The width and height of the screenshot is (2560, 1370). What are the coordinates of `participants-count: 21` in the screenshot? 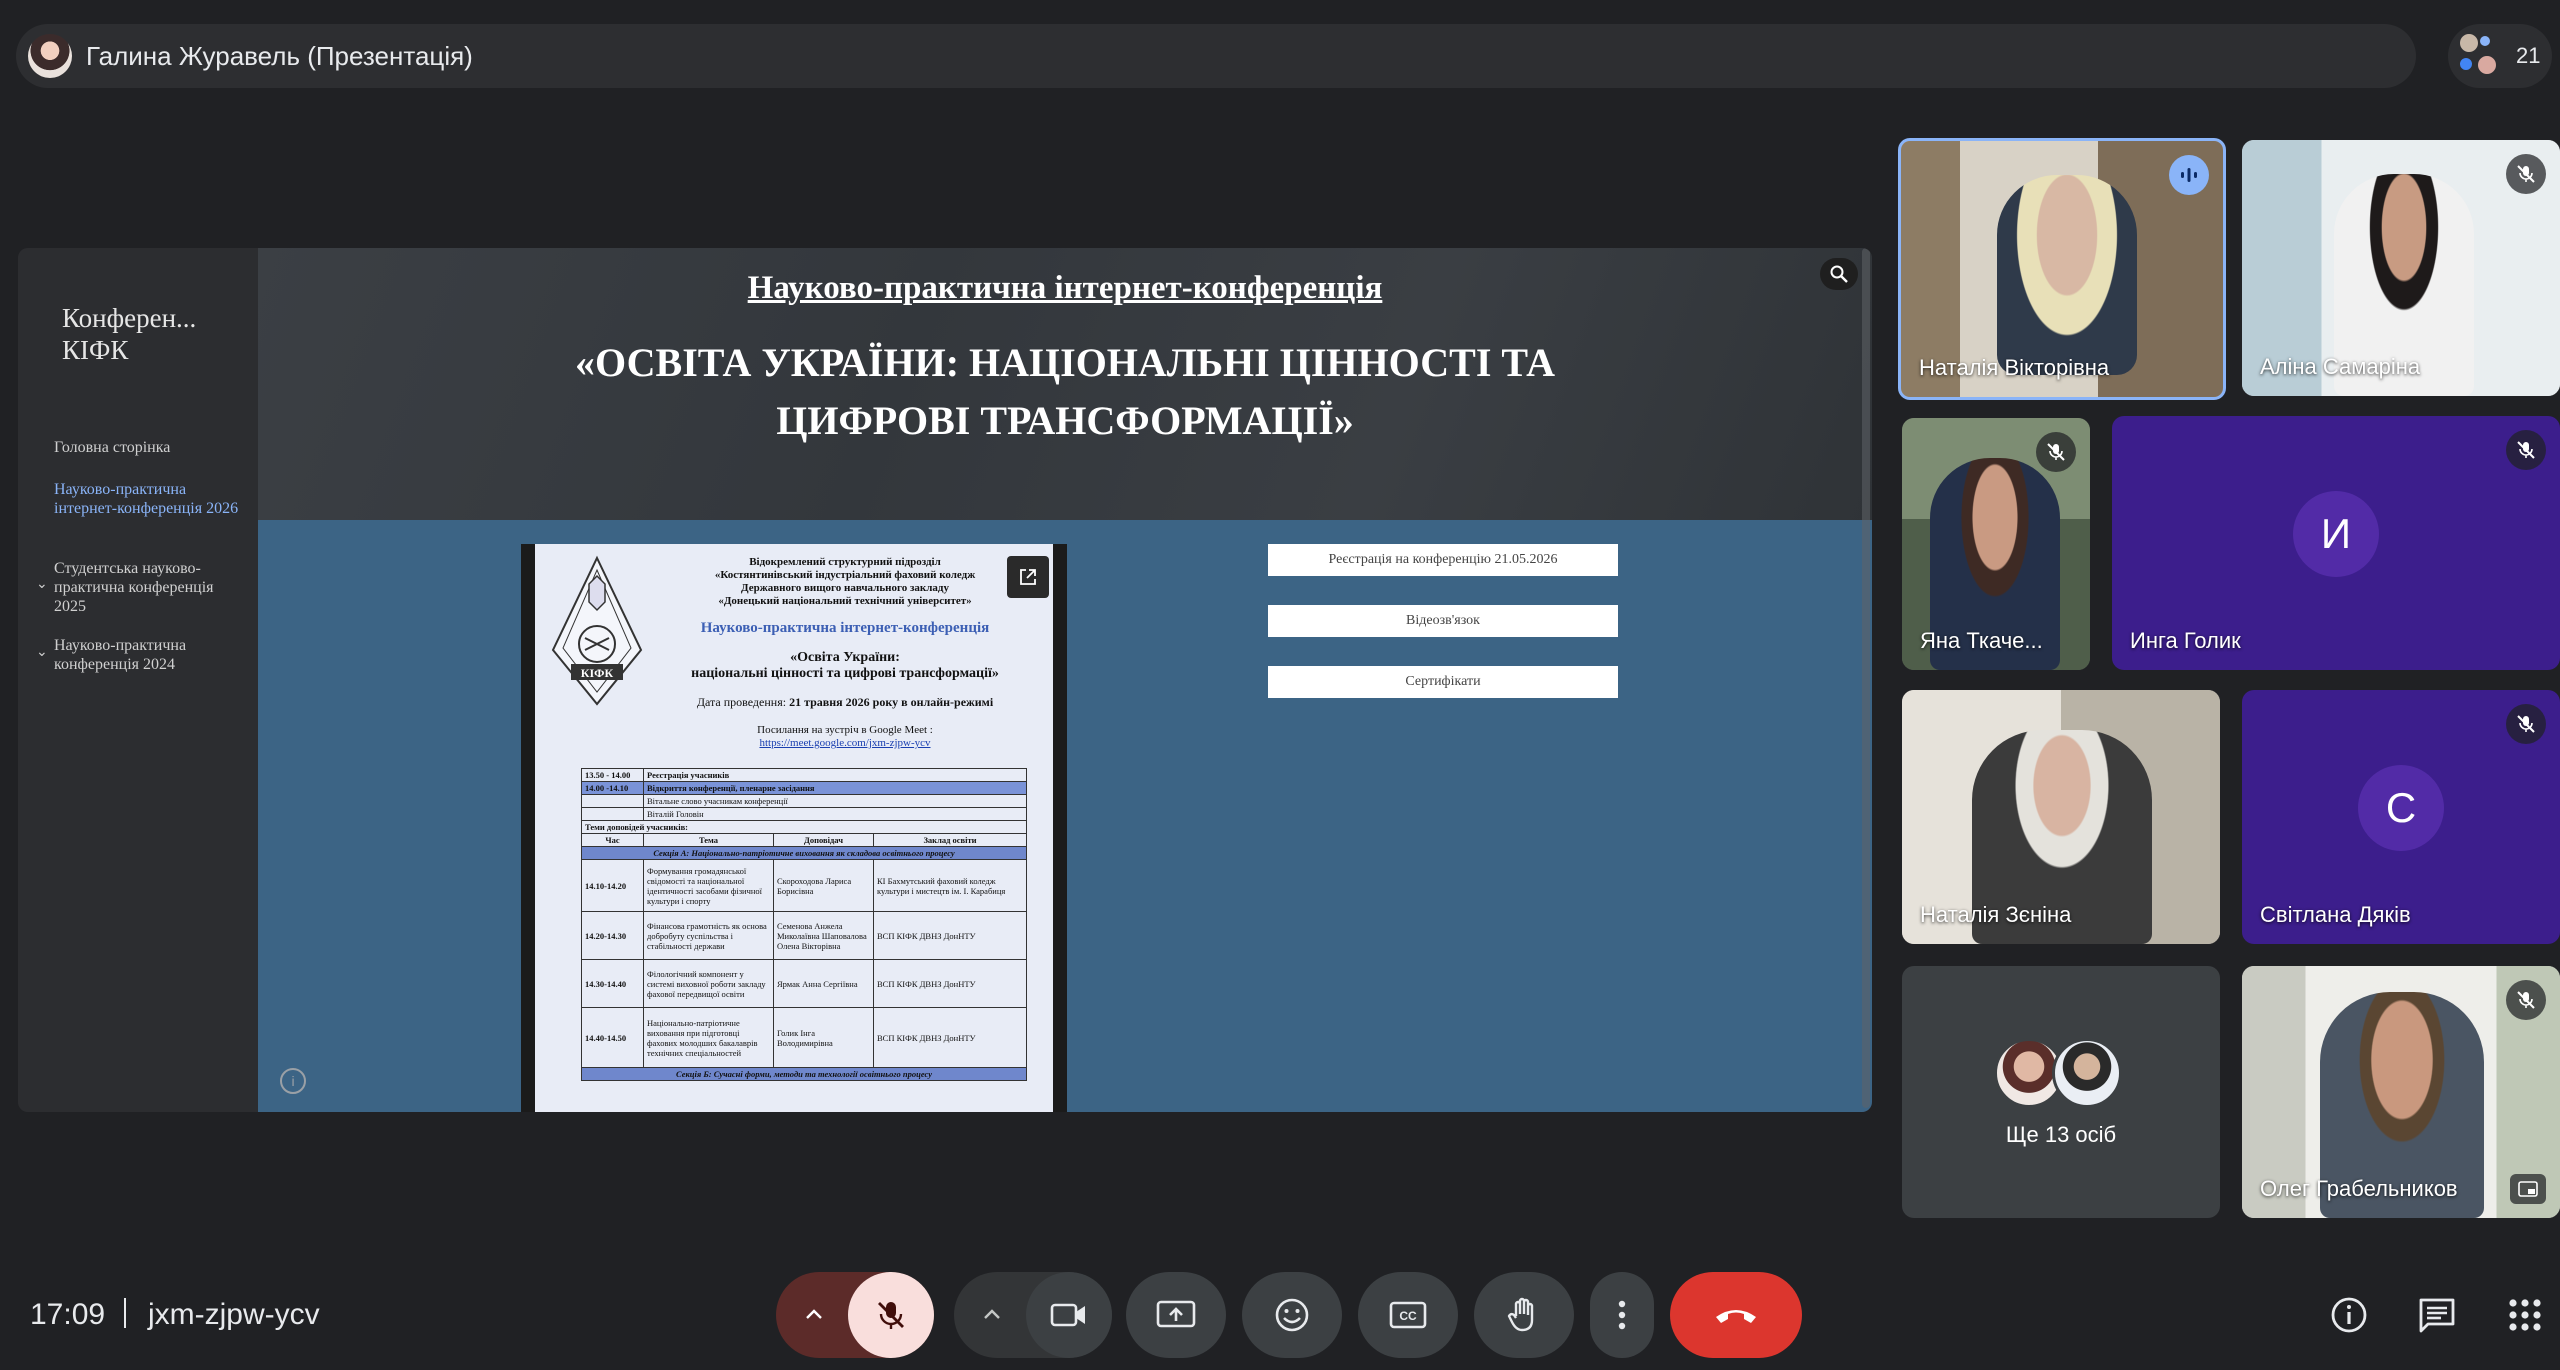 It's located at (2528, 55).